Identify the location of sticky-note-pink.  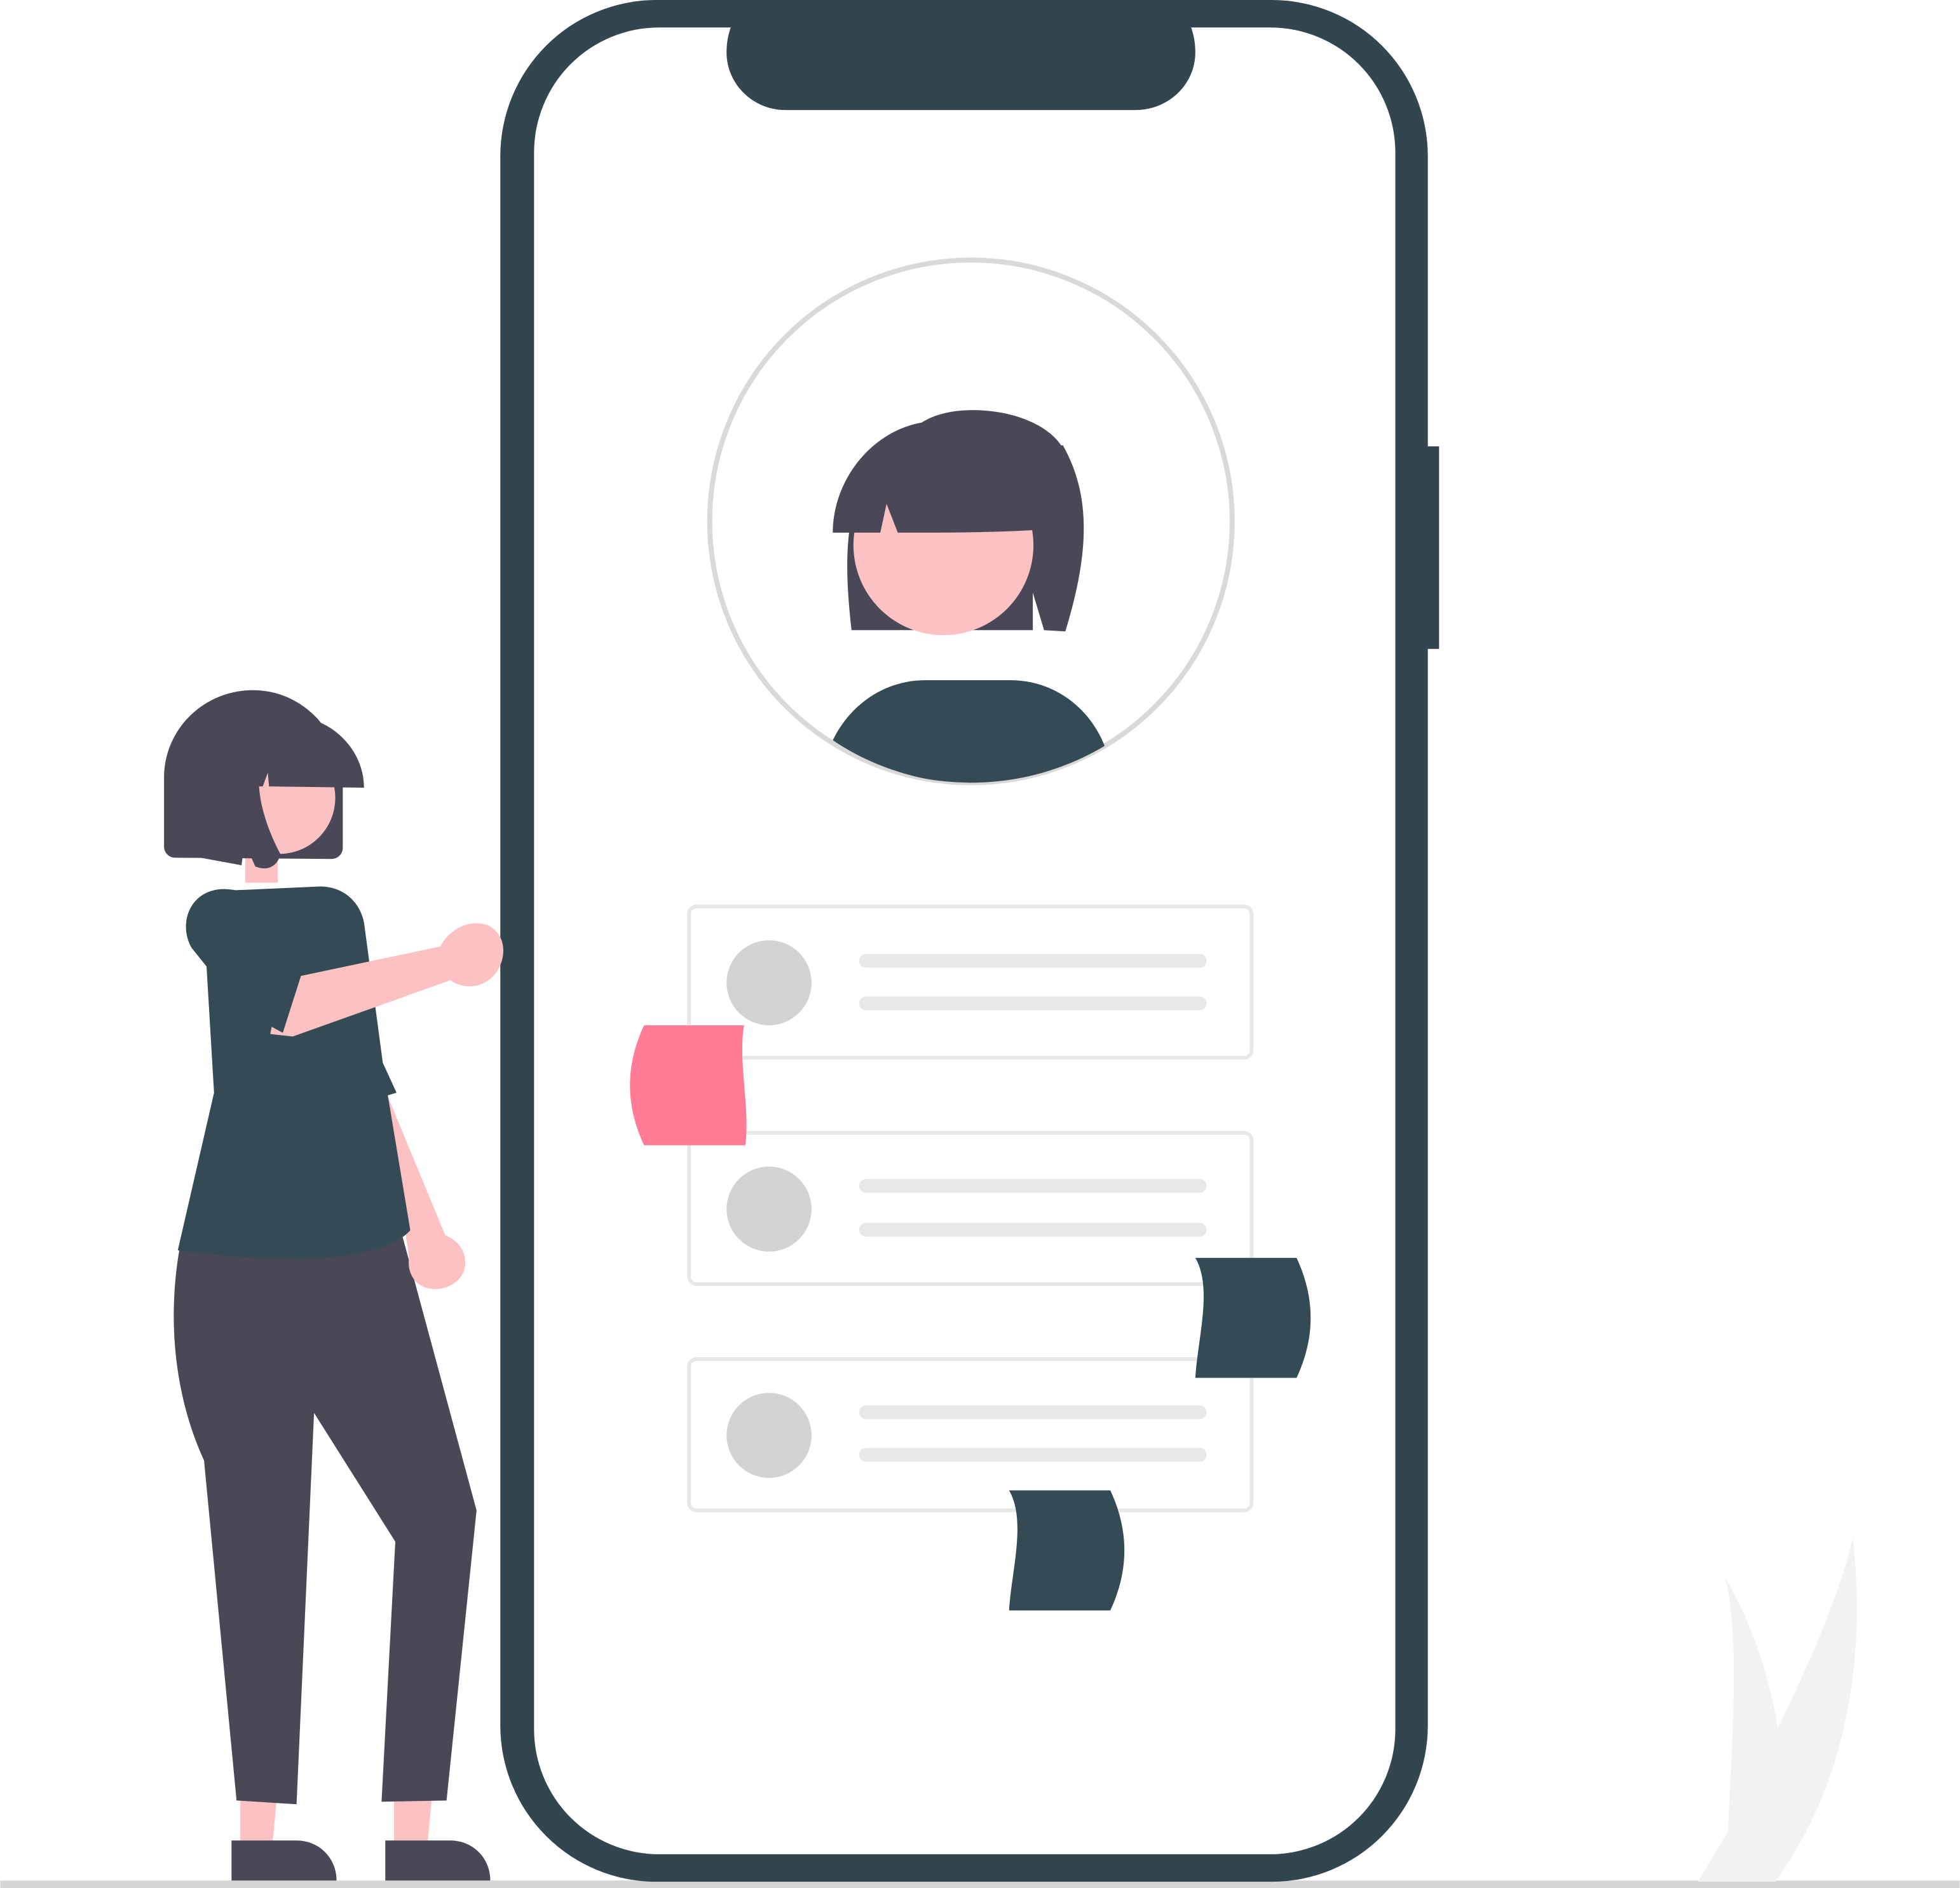
(688, 1085).